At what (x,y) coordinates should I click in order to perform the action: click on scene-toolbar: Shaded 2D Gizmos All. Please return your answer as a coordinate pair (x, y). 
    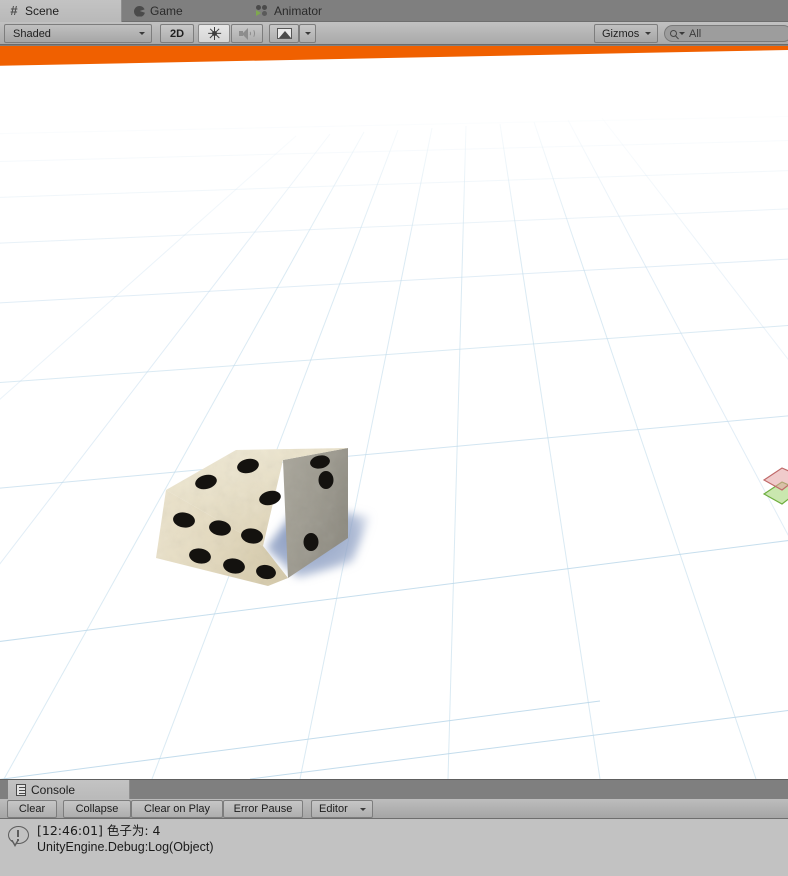
    Looking at the image, I should click on (394, 33).